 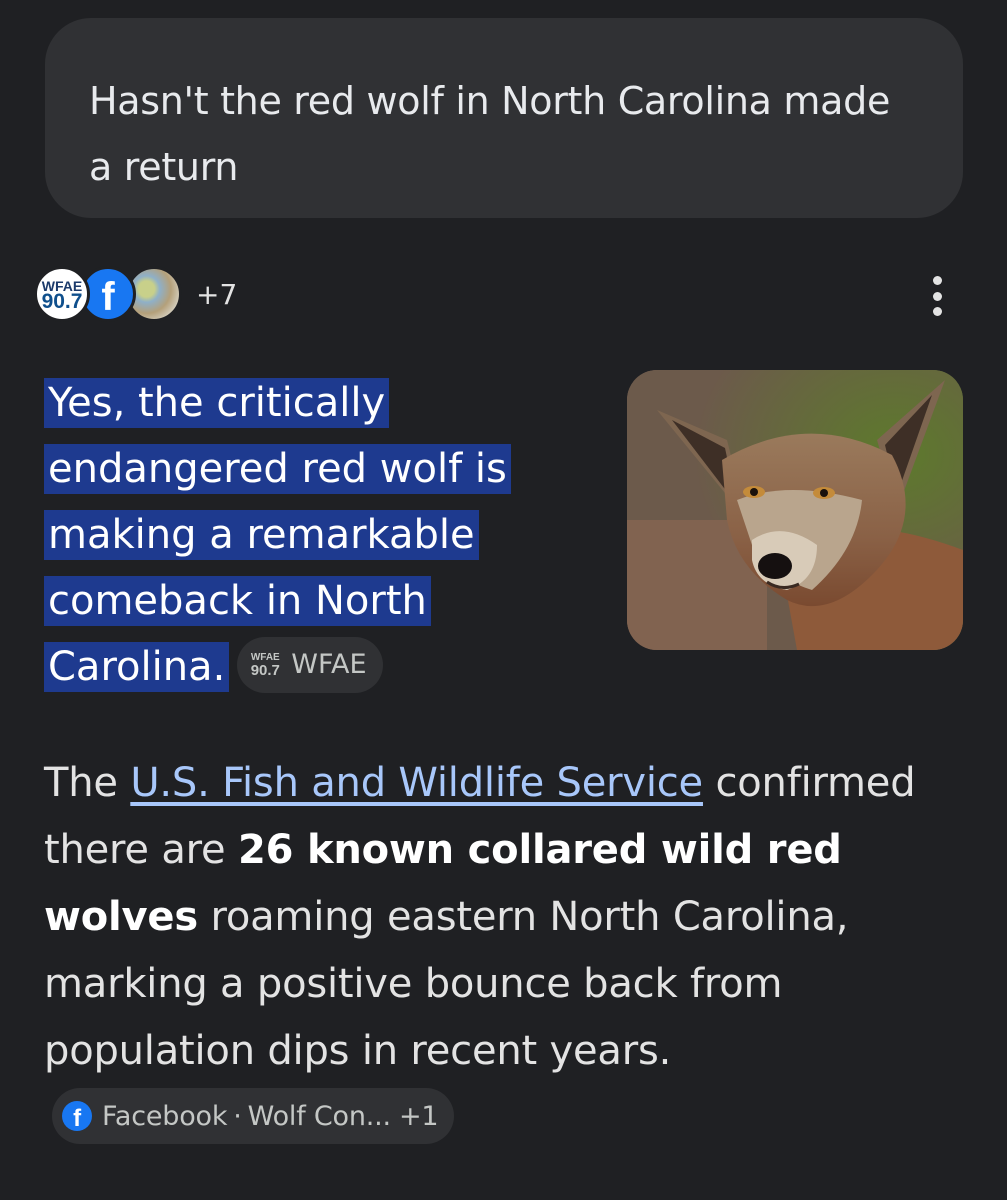 What do you see at coordinates (265, 670) in the screenshot?
I see `wfae-chip-logo-bottom: 90.7` at bounding box center [265, 670].